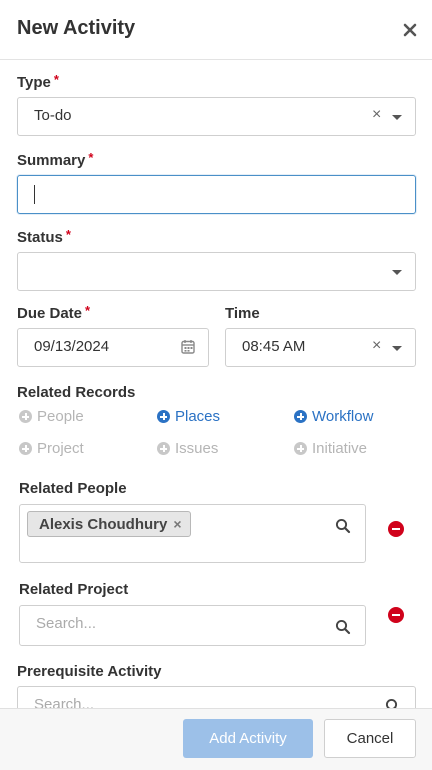 This screenshot has width=432, height=770. What do you see at coordinates (216, 116) in the screenshot?
I see `type-select: To-do ×` at bounding box center [216, 116].